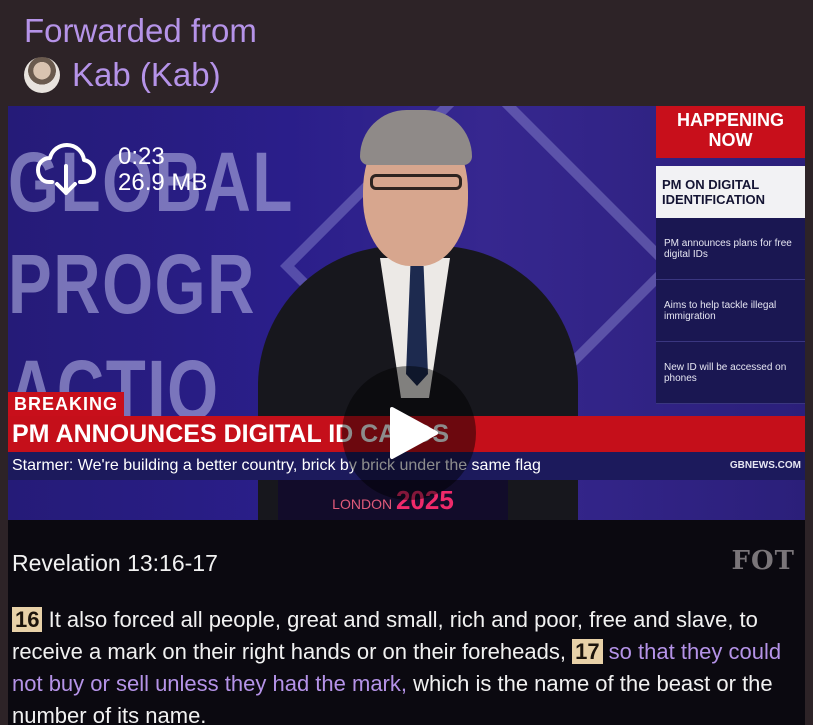 This screenshot has height=725, width=813. I want to click on ticker-item: PM announces plans for free digital IDs, so click(730, 249).